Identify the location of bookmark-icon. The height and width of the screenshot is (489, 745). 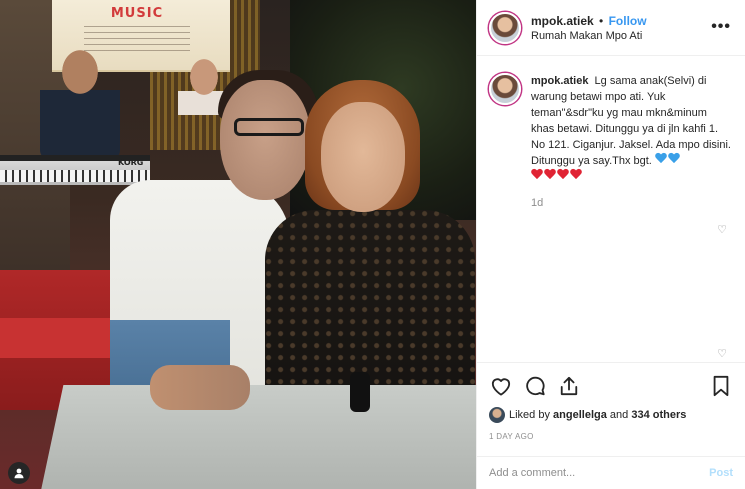
(721, 386).